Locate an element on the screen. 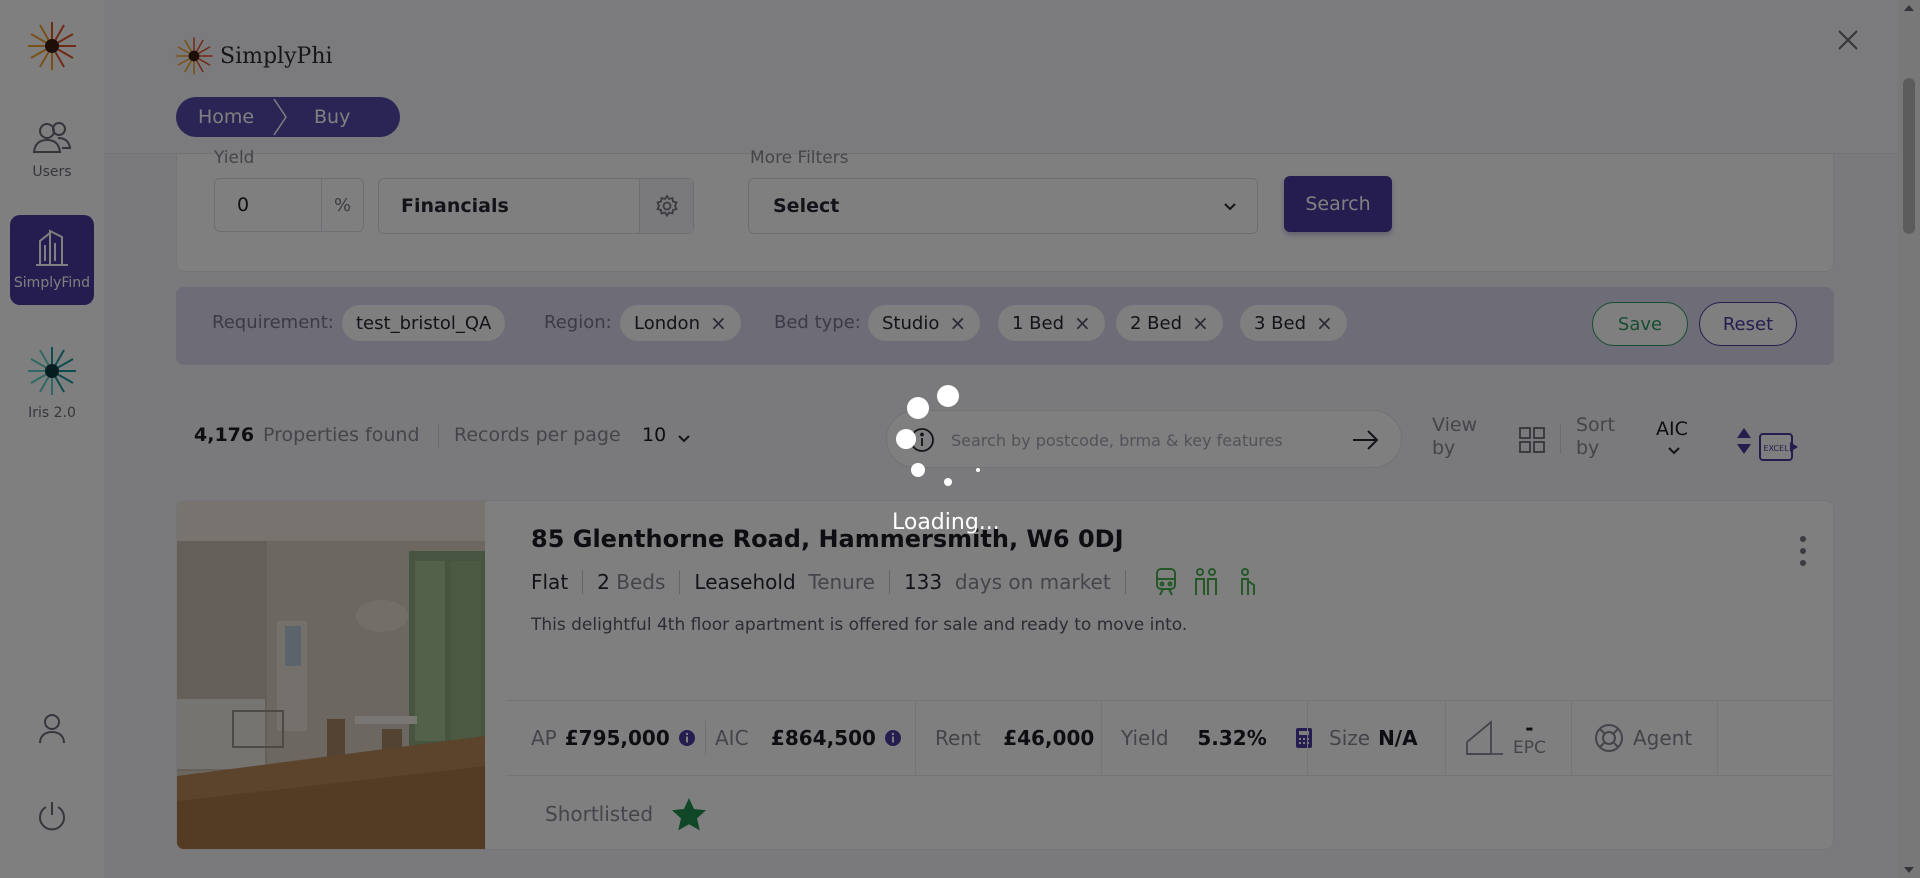  loading-spinner-icon is located at coordinates (938, 435).